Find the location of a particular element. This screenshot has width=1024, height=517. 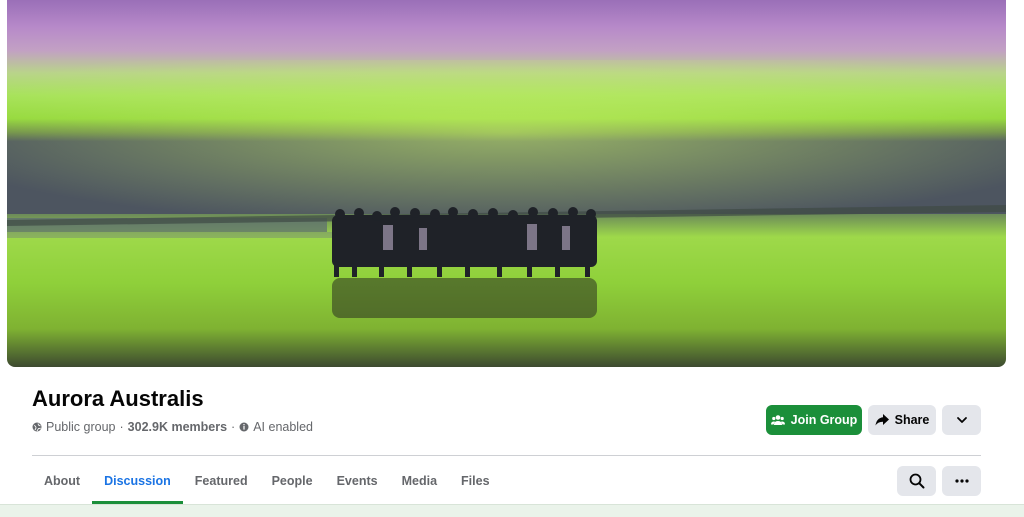

group-name: Aurora Australis is located at coordinates (118, 399).